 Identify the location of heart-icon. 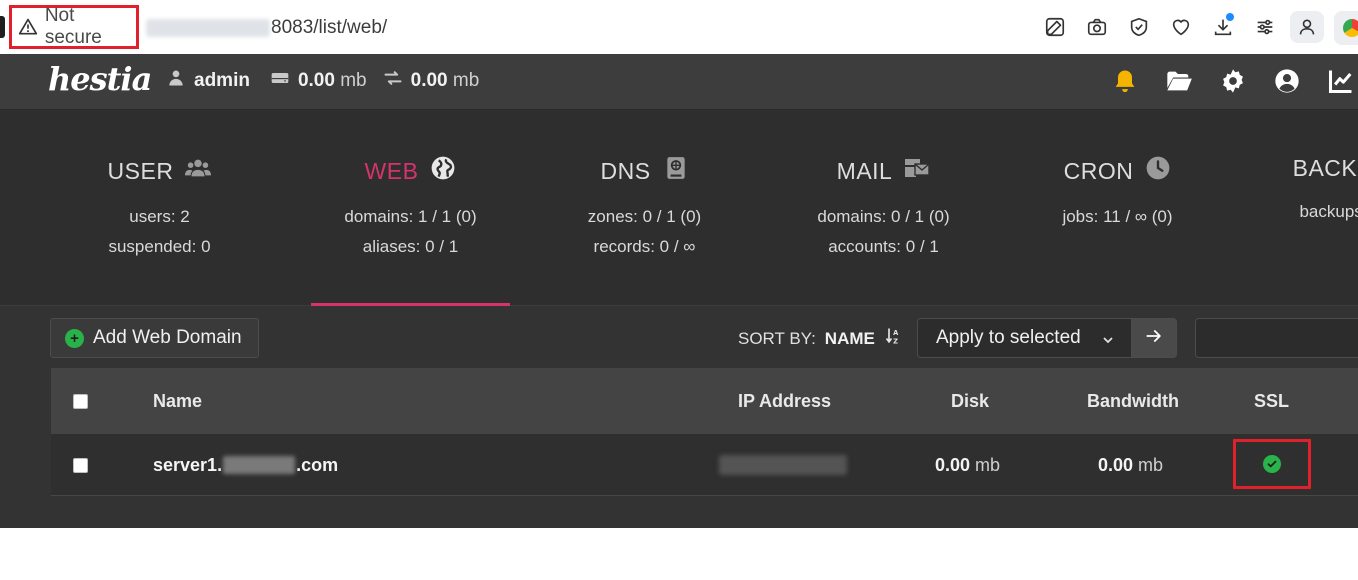
(1181, 27).